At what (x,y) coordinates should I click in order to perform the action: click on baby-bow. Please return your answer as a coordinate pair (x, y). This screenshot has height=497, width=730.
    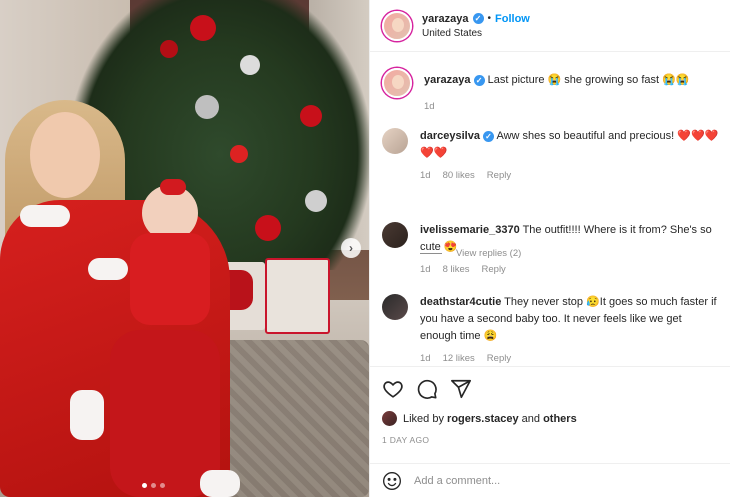
    Looking at the image, I should click on (173, 187).